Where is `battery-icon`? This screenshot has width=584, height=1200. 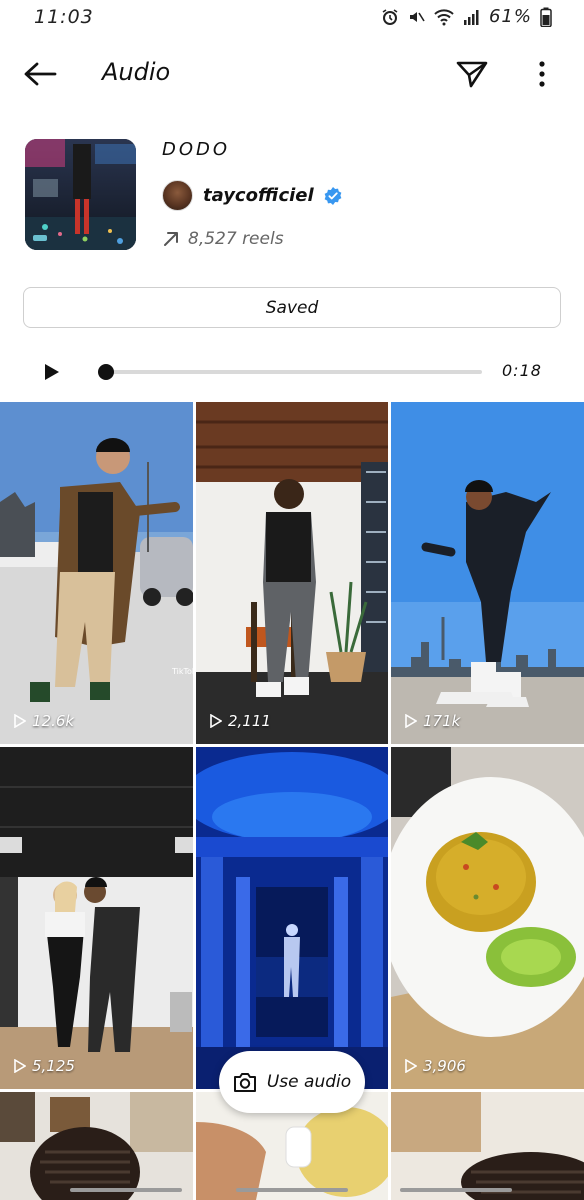 battery-icon is located at coordinates (546, 17).